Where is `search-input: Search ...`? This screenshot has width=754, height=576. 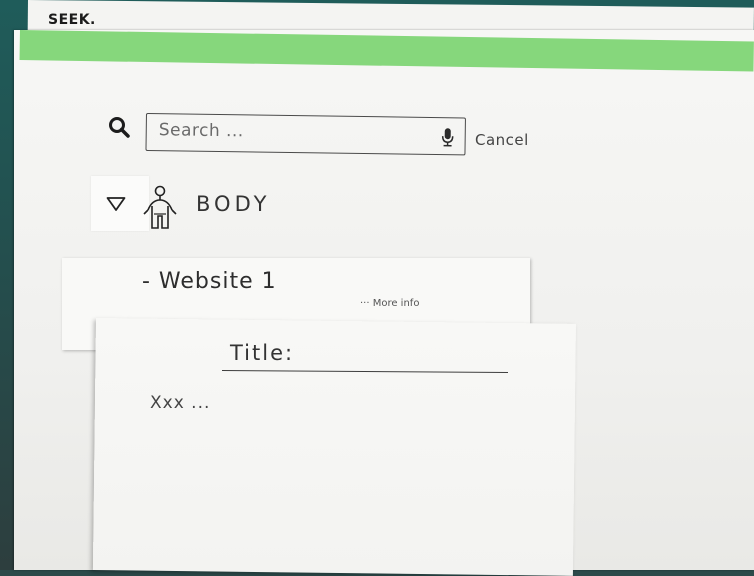
search-input: Search ... is located at coordinates (305, 134).